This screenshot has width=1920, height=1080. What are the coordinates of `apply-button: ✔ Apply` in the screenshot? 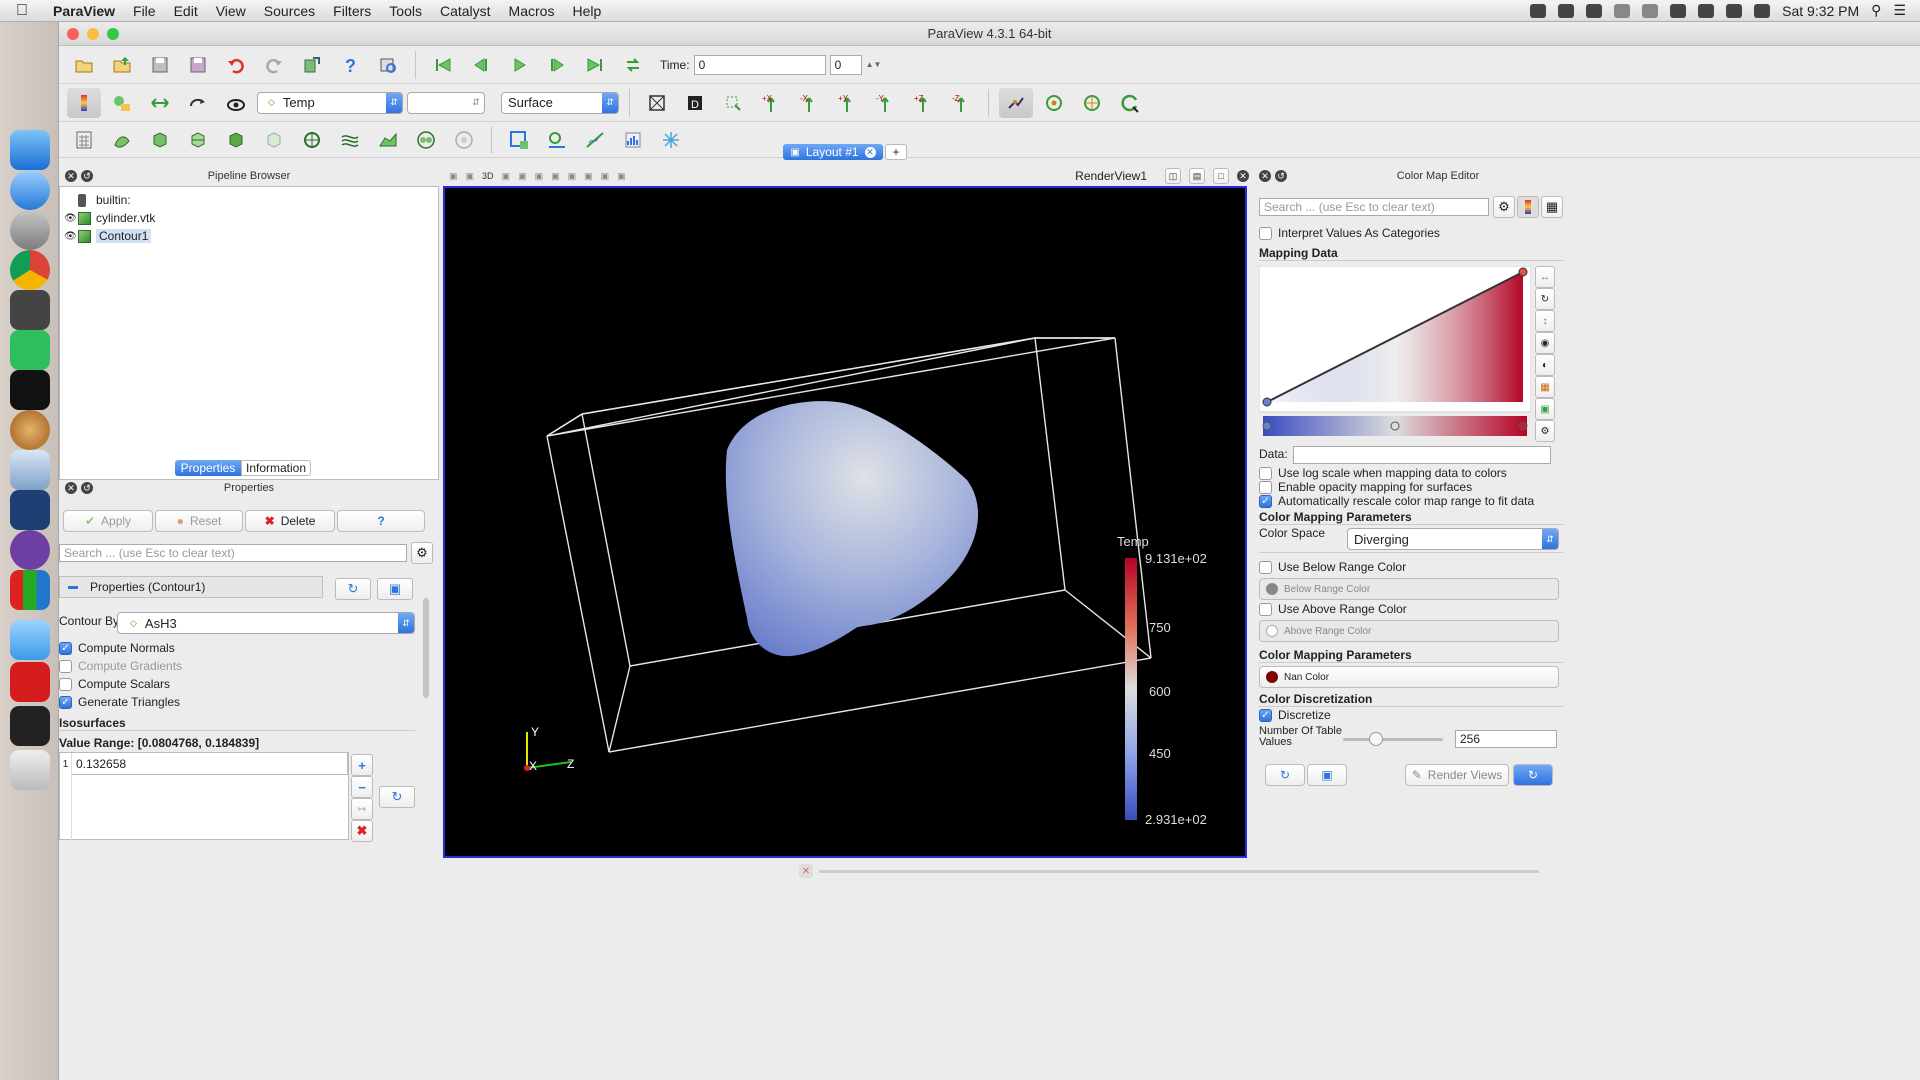 It's located at (108, 521).